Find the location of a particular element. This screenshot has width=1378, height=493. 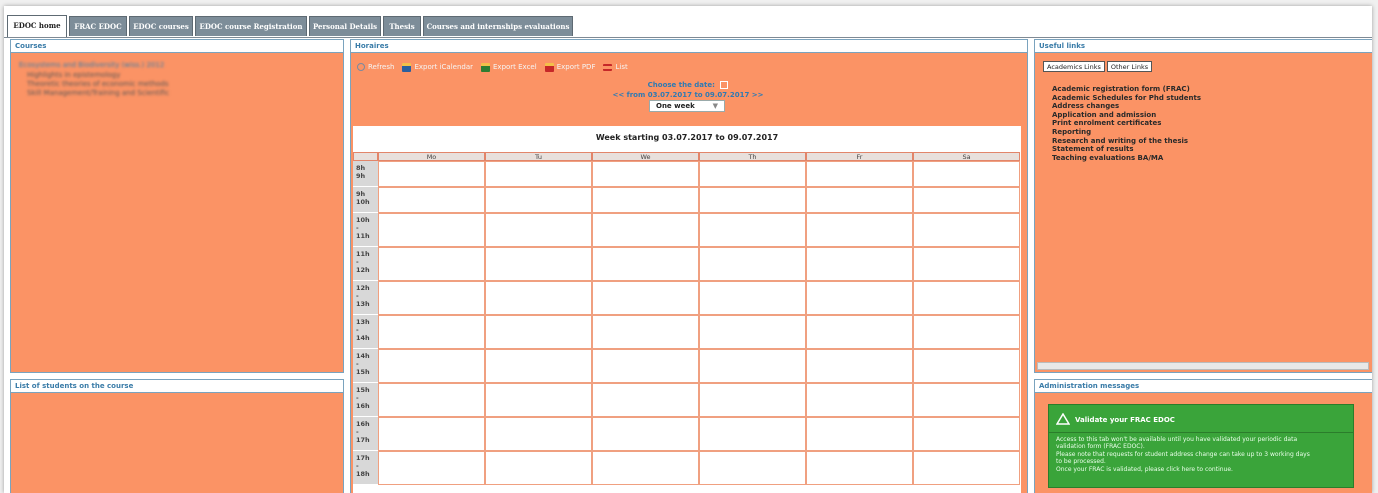

course-item: Highlights in epistemology is located at coordinates (185, 75).